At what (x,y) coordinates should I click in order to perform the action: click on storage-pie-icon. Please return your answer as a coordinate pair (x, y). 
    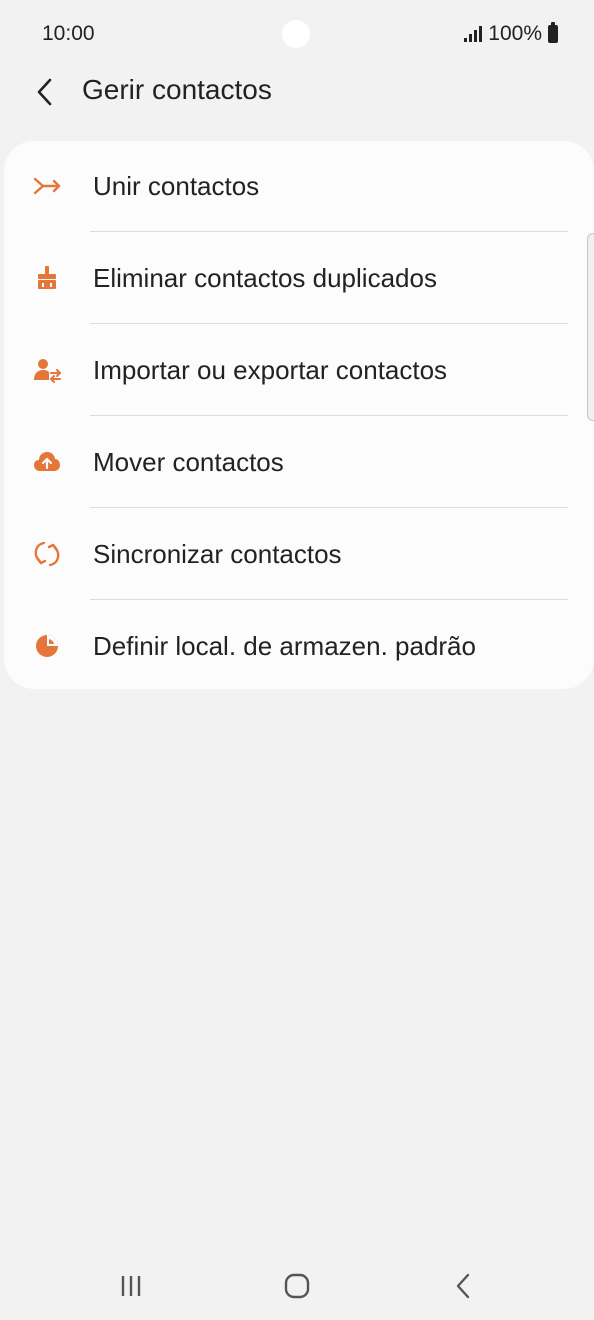
    Looking at the image, I should click on (47, 646).